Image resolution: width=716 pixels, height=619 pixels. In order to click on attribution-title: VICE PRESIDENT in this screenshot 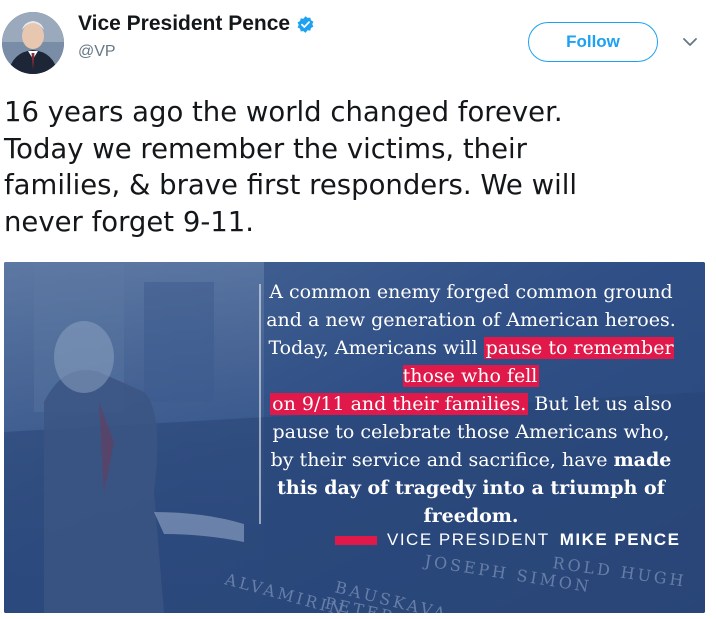, I will do `click(468, 539)`.